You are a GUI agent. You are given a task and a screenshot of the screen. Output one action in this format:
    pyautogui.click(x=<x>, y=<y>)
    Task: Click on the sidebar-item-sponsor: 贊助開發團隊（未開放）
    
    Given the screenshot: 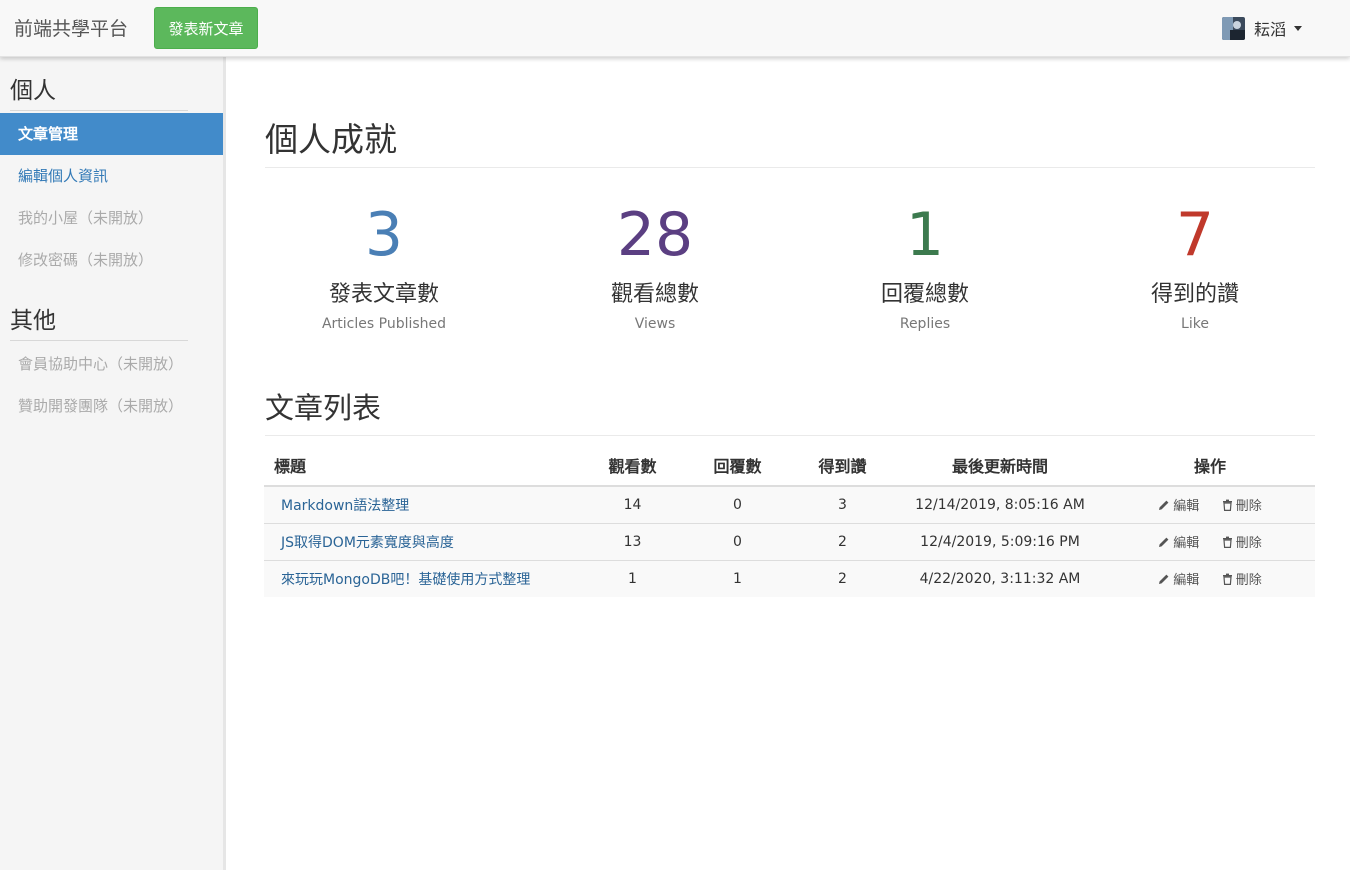 What is the action you would take?
    pyautogui.click(x=111, y=406)
    